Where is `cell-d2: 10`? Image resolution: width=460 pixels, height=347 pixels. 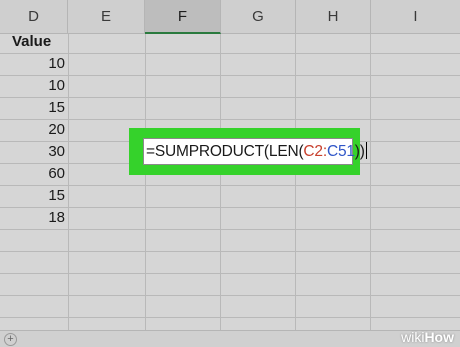 cell-d2: 10 is located at coordinates (34, 64).